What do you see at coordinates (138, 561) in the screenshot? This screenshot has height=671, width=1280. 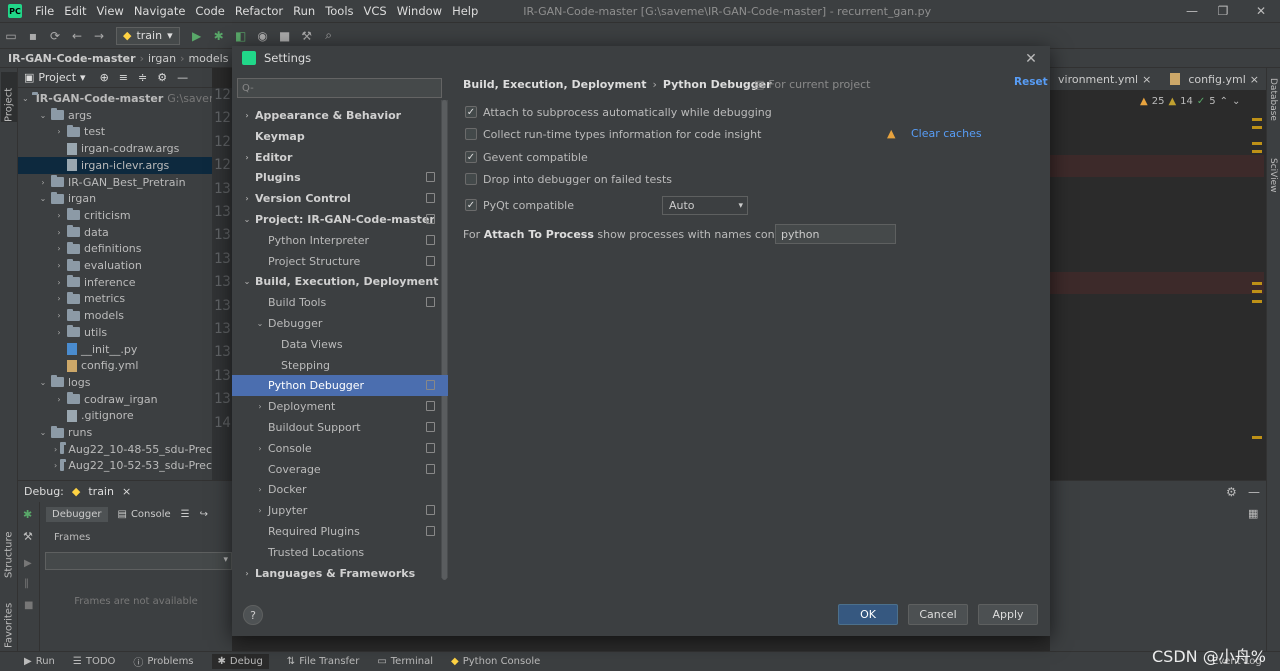 I see `thread-select: ▾` at bounding box center [138, 561].